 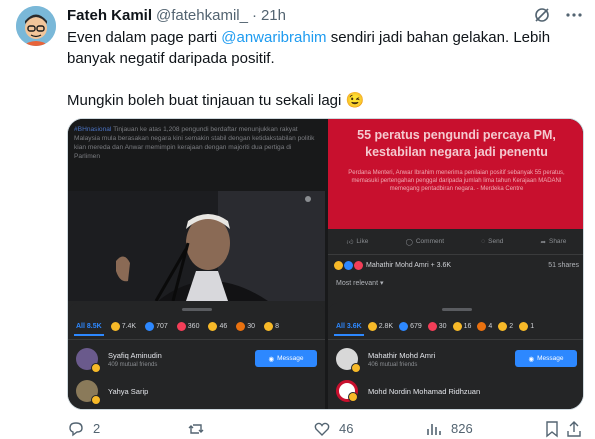 I want to click on post-action-bar: 👍︎ Like ◯ Comment ◌ Send ➦ Share, so click(x=455, y=242).